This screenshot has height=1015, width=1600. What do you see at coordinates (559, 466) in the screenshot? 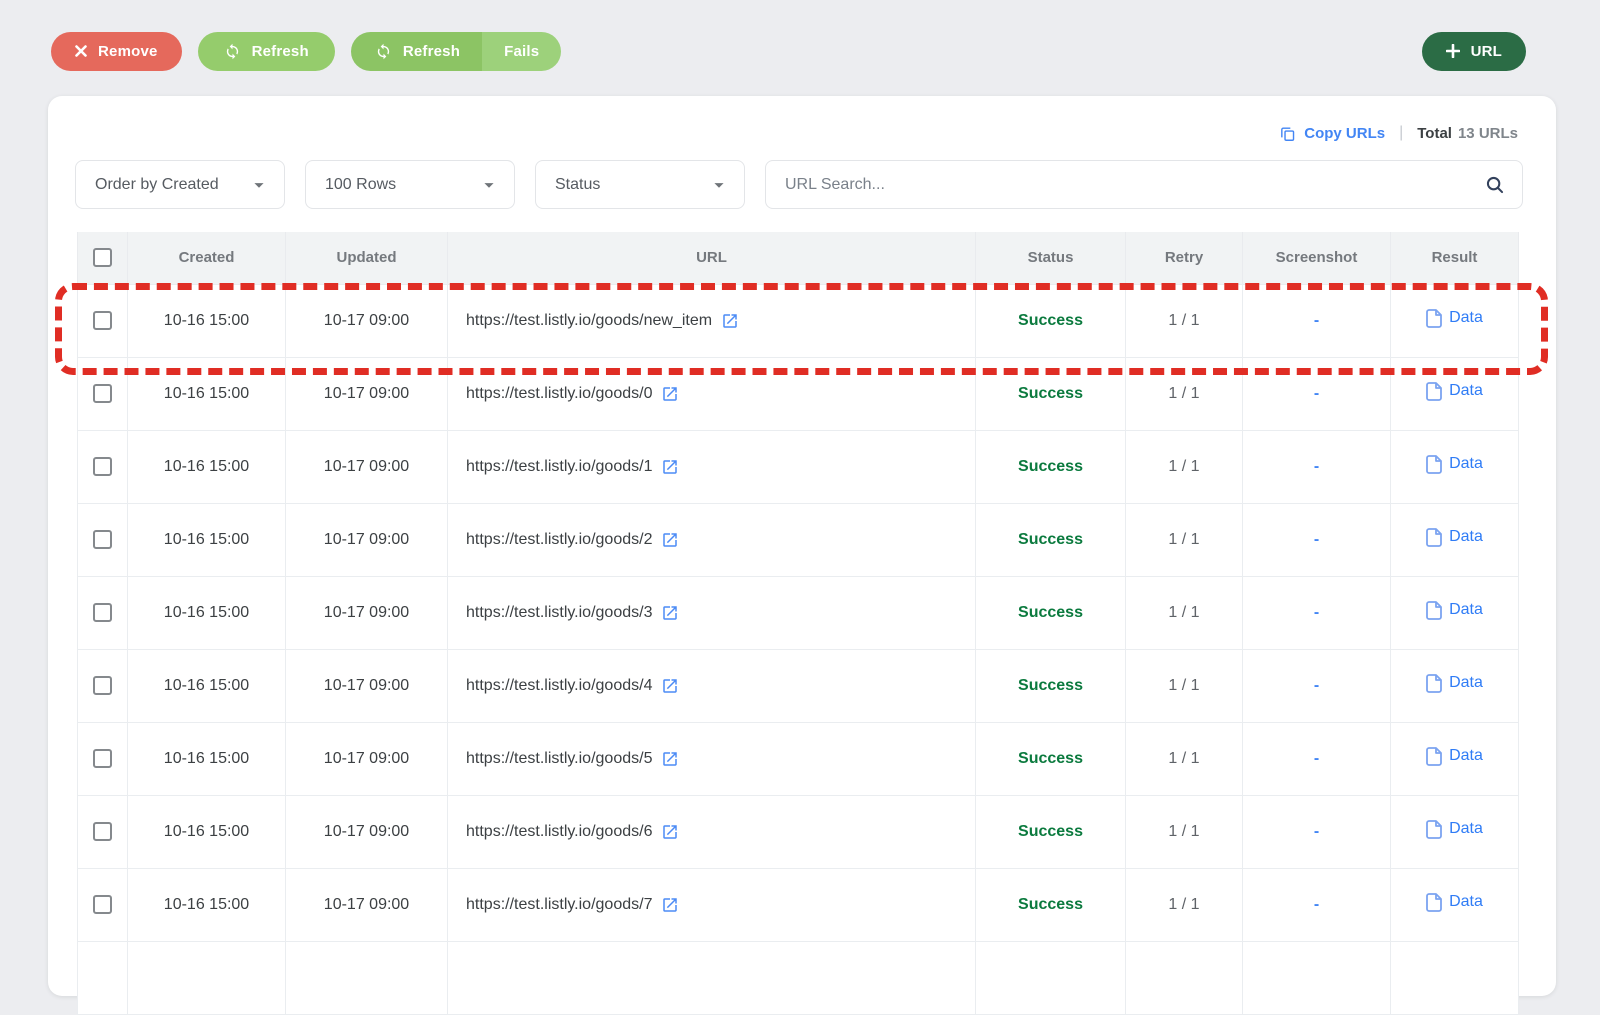
I see `row-url: https://test.listly.io/goods/1` at bounding box center [559, 466].